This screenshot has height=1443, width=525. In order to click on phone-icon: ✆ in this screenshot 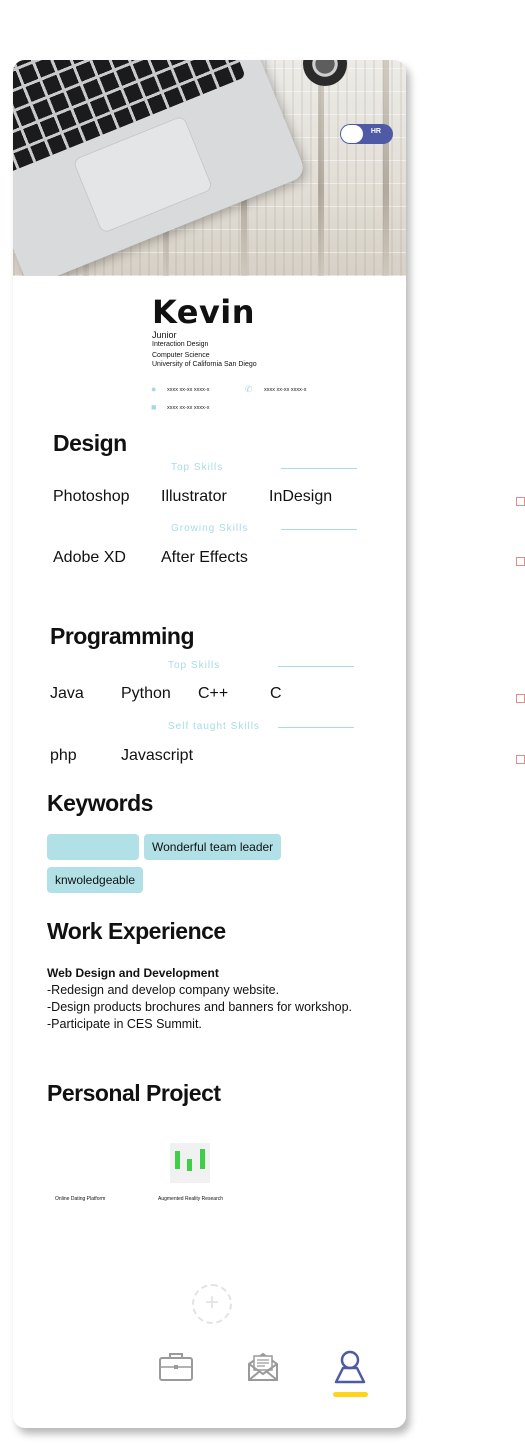, I will do `click(249, 389)`.